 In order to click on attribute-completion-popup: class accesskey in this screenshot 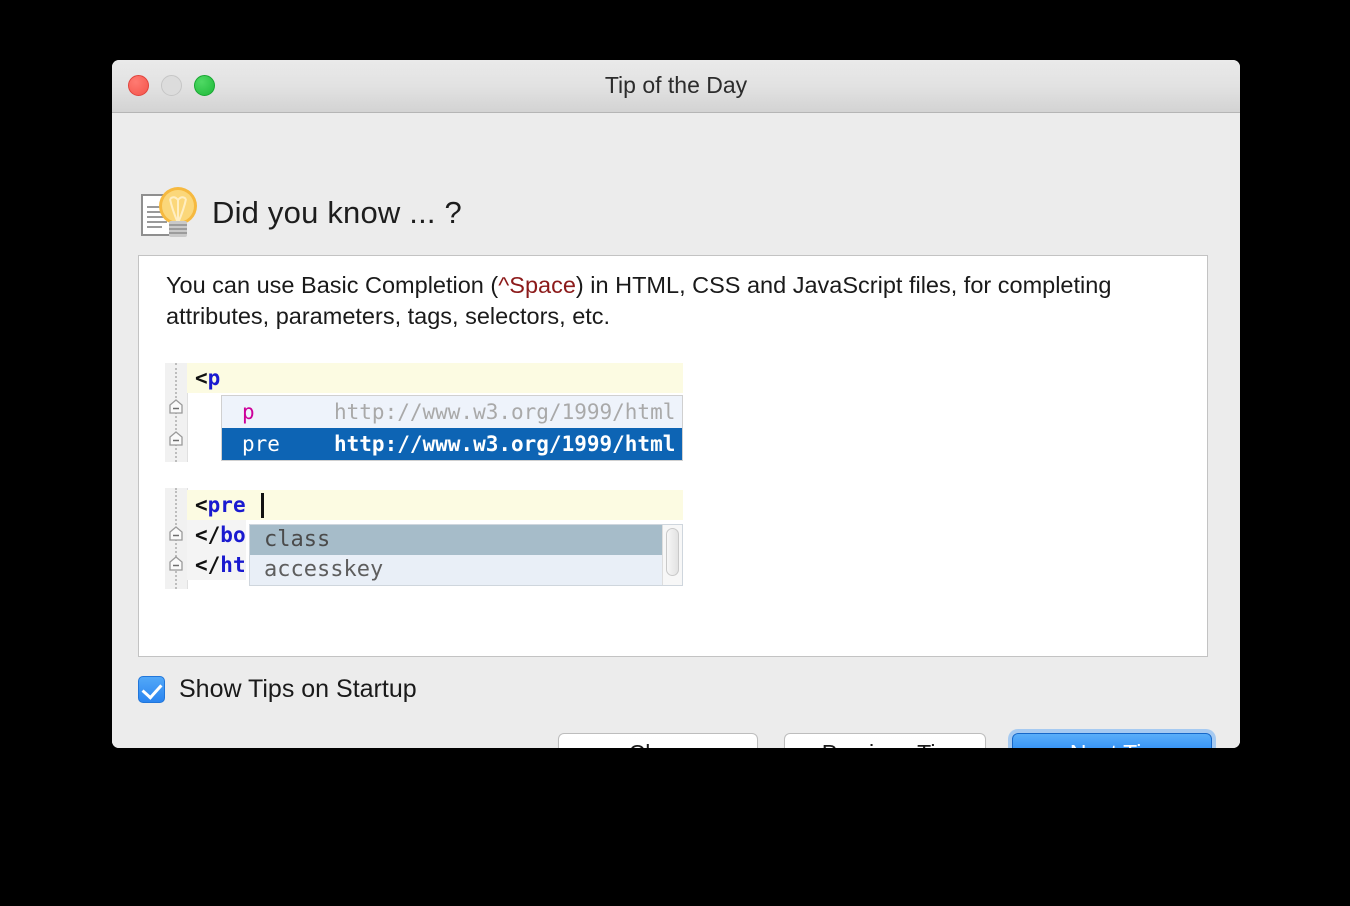, I will do `click(466, 555)`.